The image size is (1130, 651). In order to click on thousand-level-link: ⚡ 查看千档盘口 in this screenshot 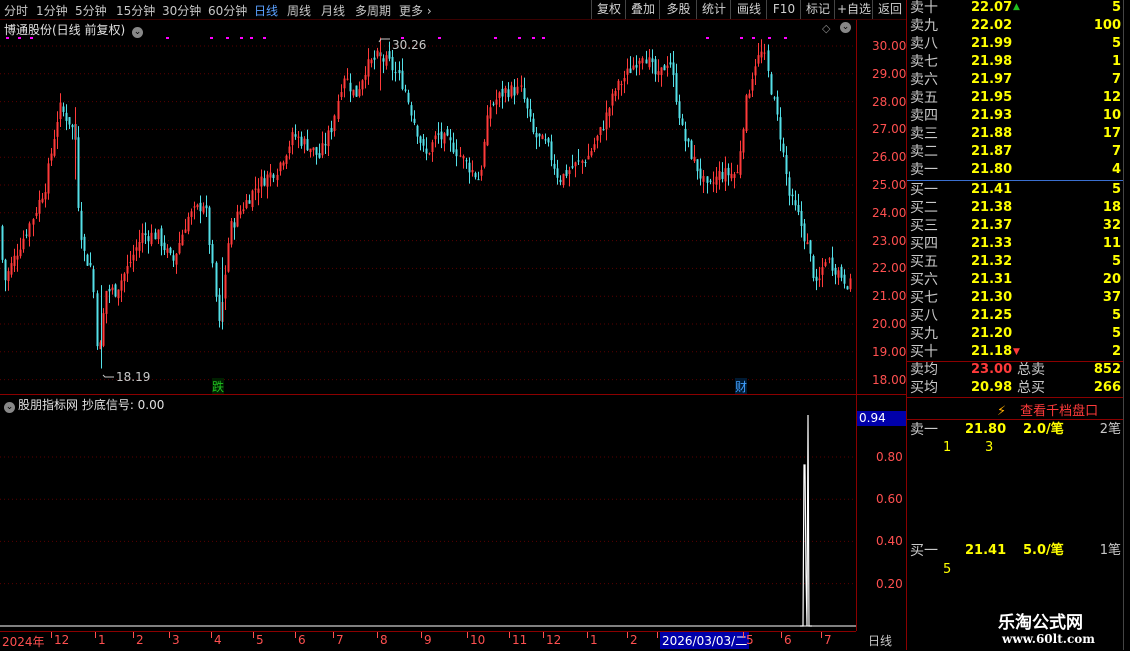, I will do `click(1047, 409)`.